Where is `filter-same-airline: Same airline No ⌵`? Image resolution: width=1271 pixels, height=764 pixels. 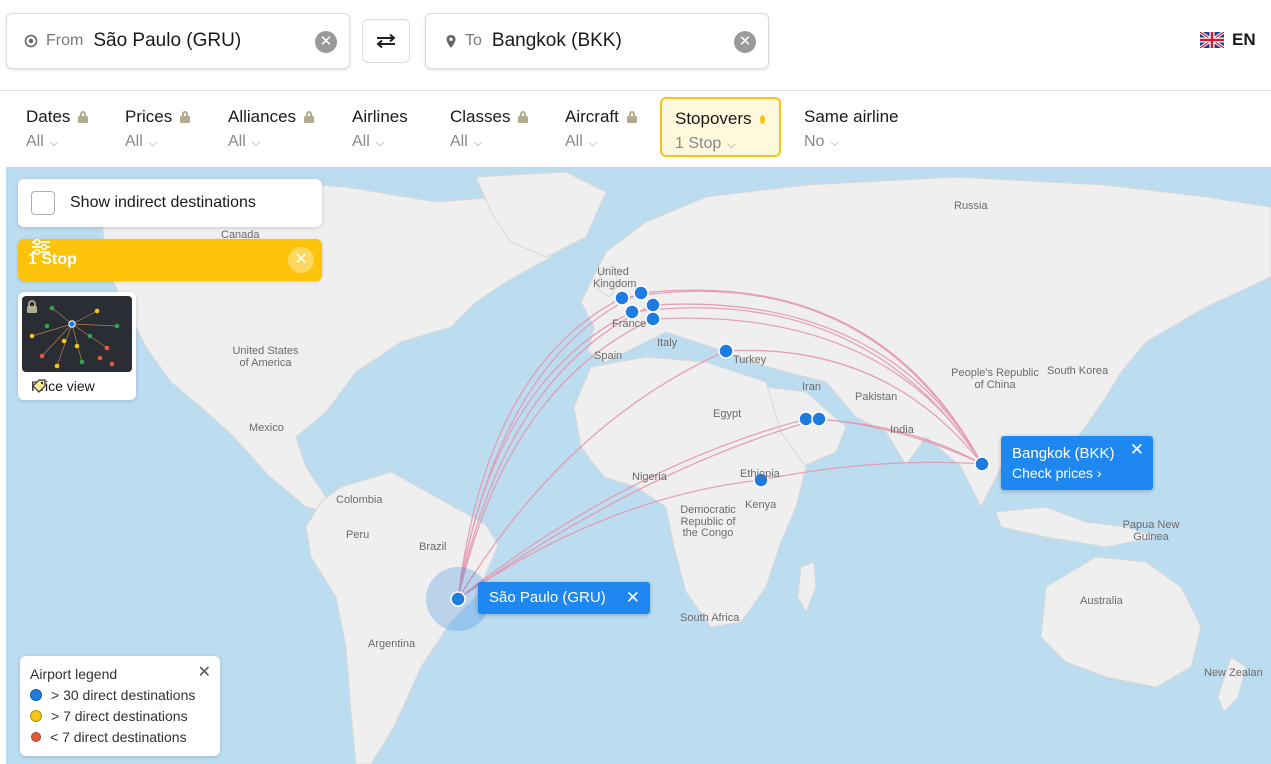
filter-same-airline: Same airline No ⌵ is located at coordinates (851, 127).